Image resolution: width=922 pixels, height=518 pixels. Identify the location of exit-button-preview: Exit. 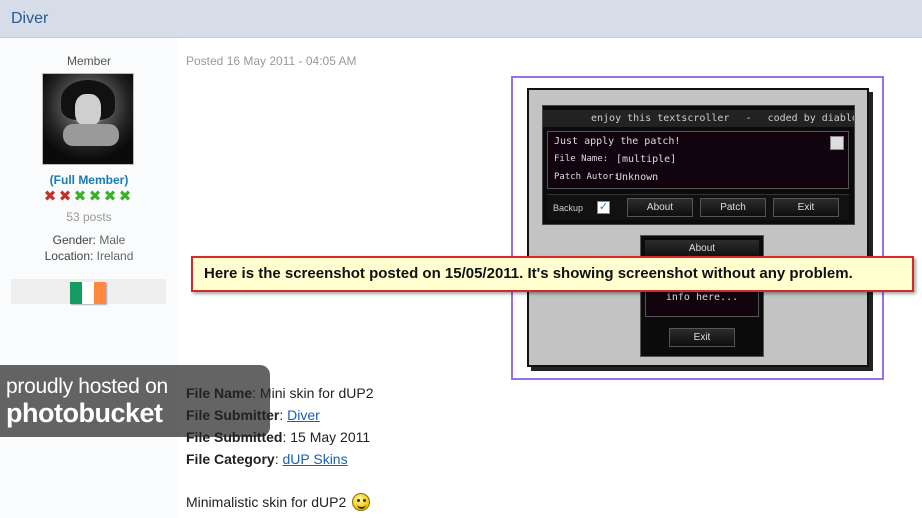
(806, 207).